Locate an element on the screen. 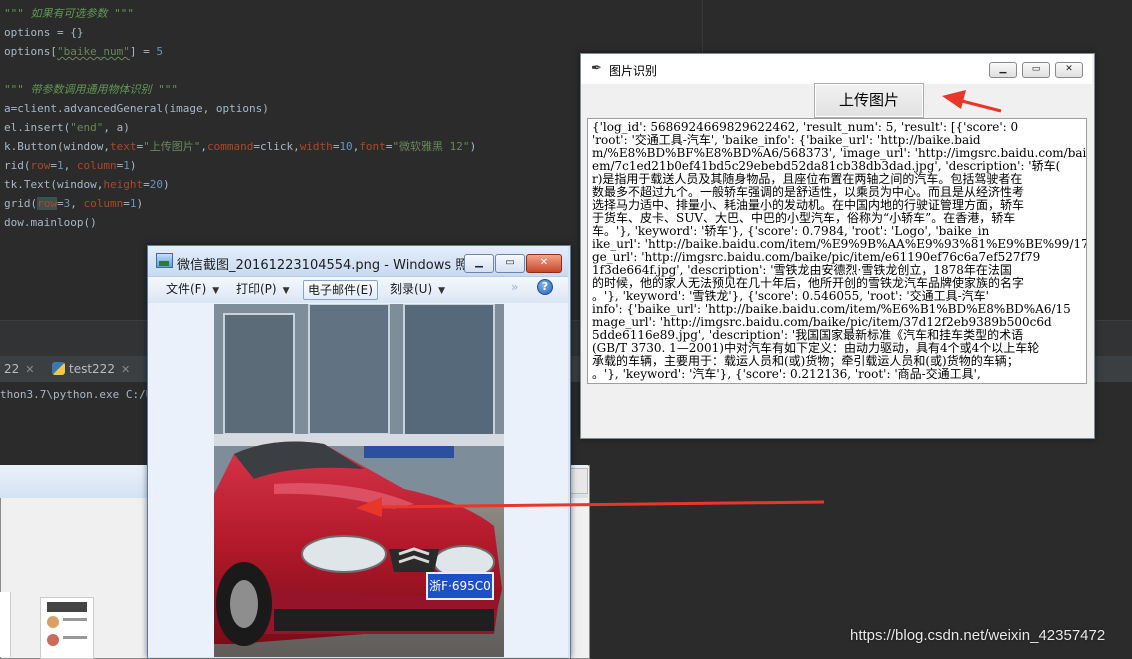  arrow-to-car-photo is located at coordinates (590, 507).